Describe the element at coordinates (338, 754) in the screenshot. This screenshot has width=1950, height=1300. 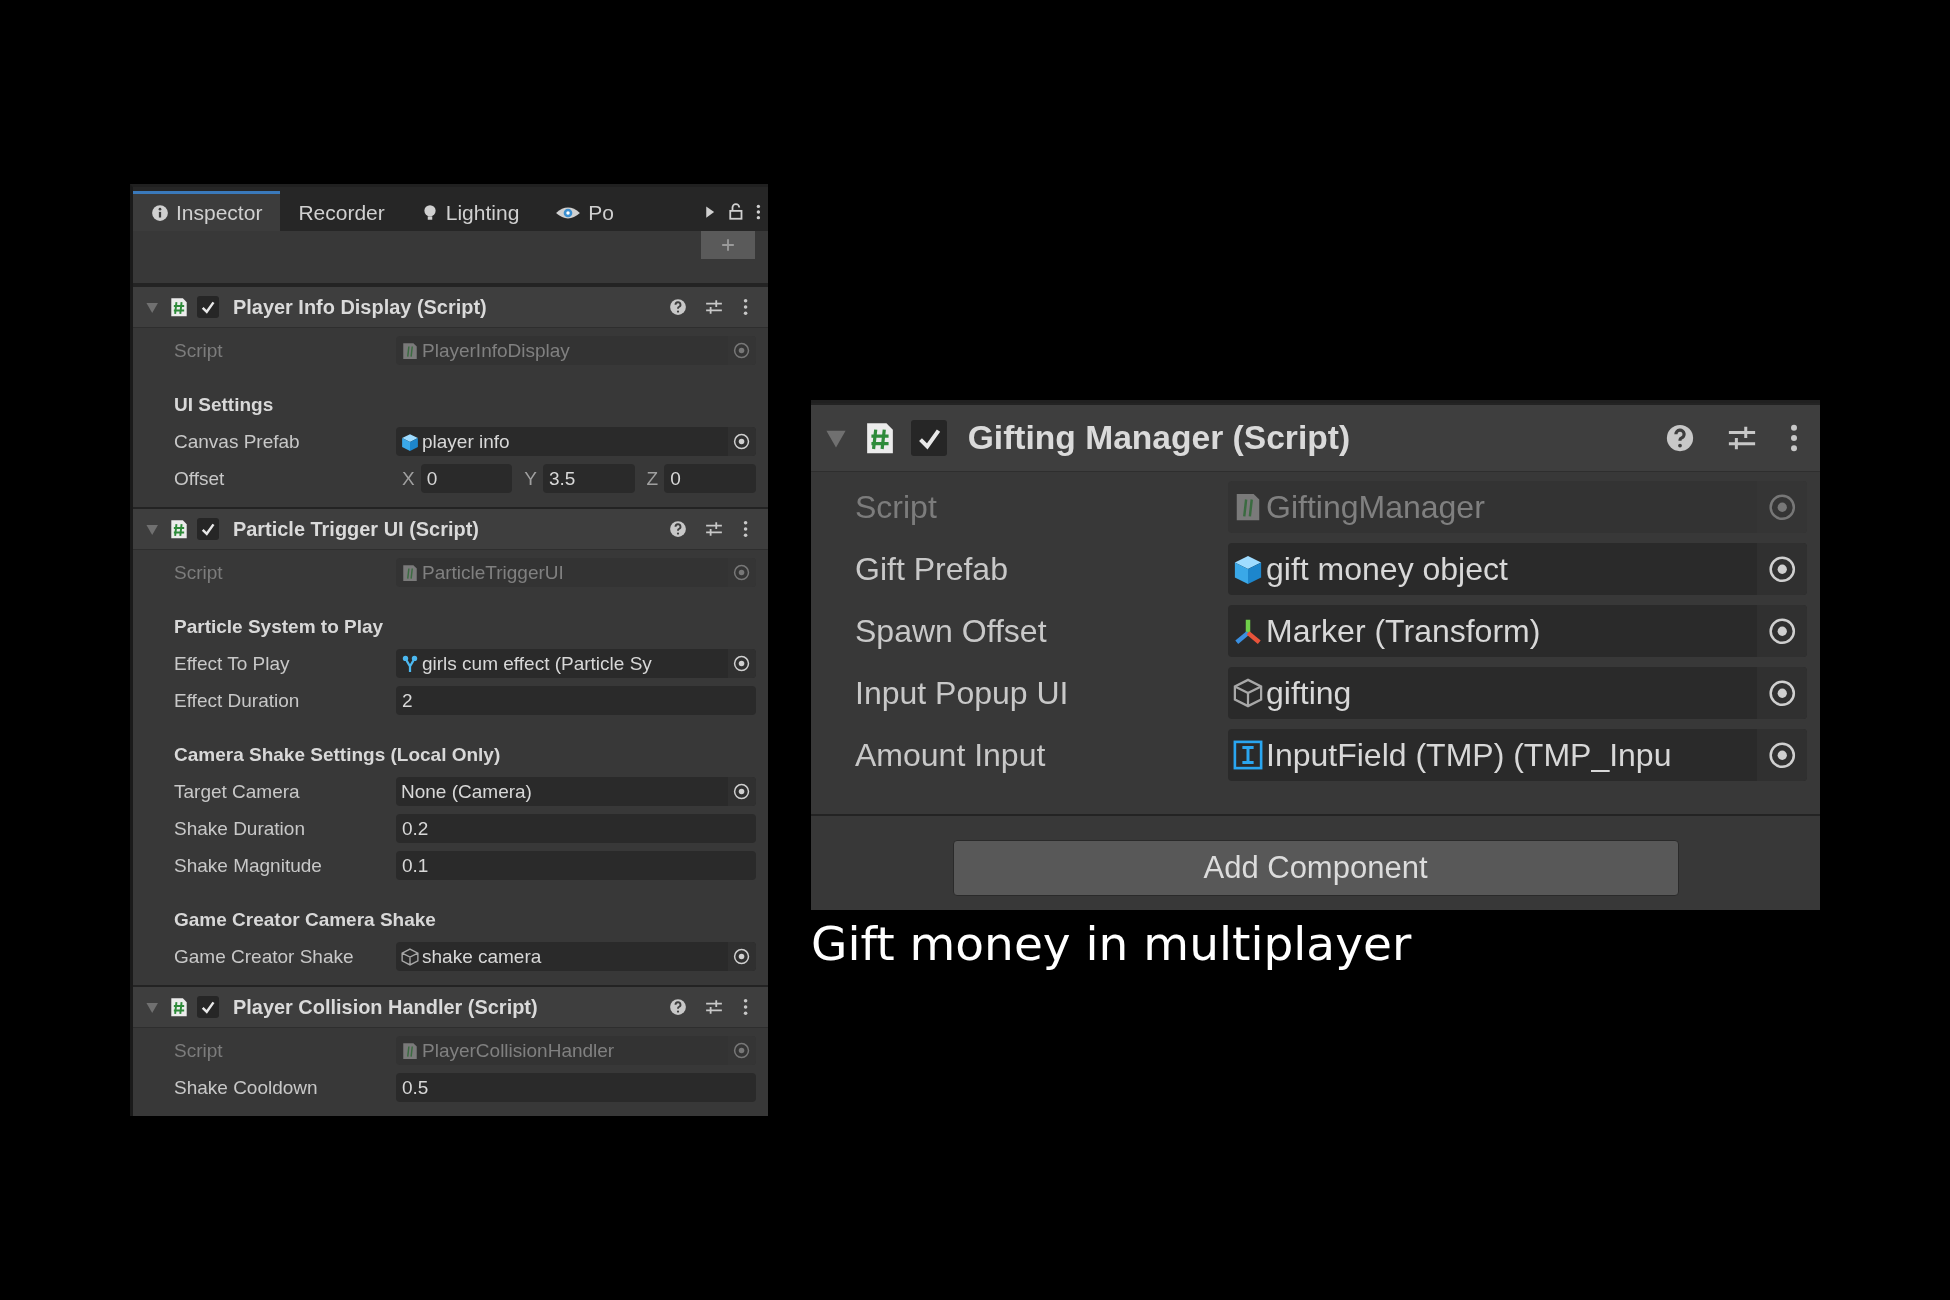
I see `section-header: Camera Shake Settings (Local Only)` at that location.